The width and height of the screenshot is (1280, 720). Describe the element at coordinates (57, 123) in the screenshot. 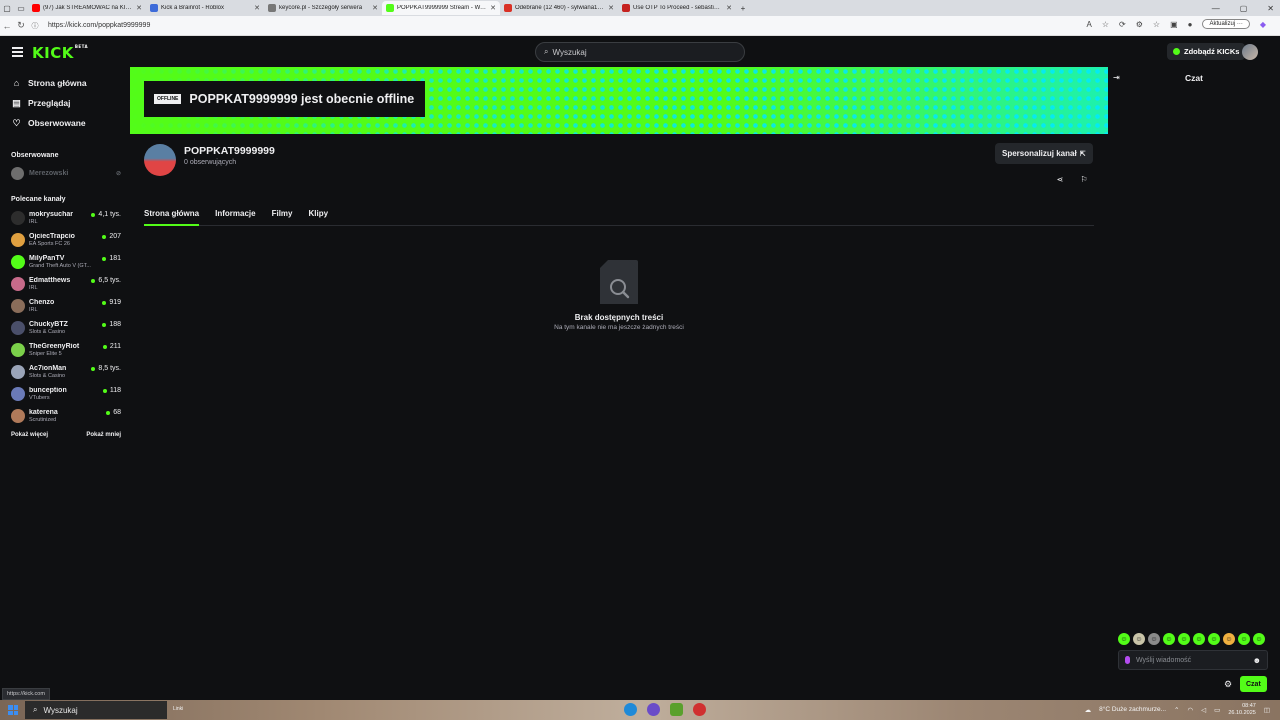

I see `sidebar-nav-label: Obserwowane` at that location.